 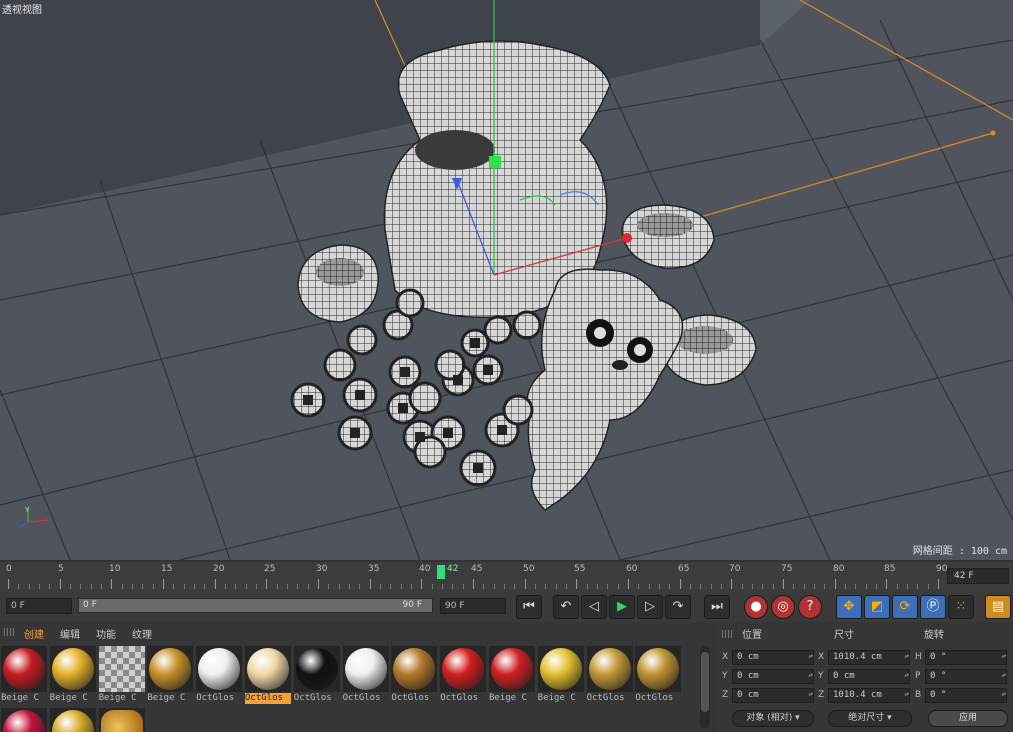 I want to click on rot-b-field: 0 °, so click(x=966, y=695).